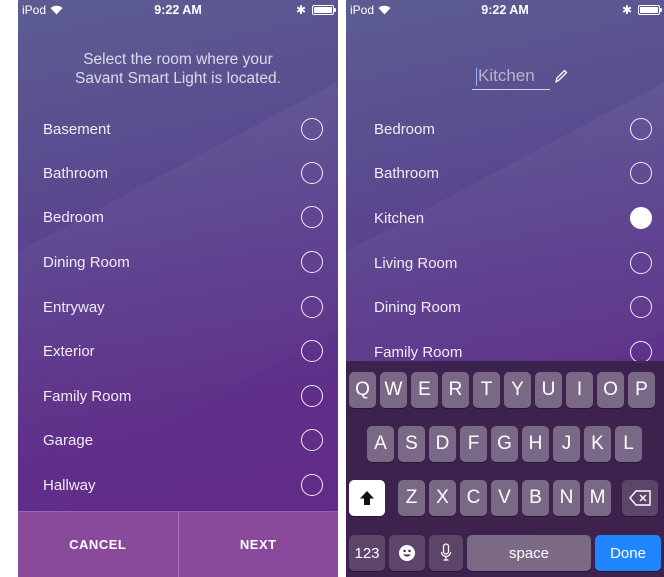 This screenshot has width=664, height=577. Describe the element at coordinates (393, 390) in the screenshot. I see `key-w: W` at that location.